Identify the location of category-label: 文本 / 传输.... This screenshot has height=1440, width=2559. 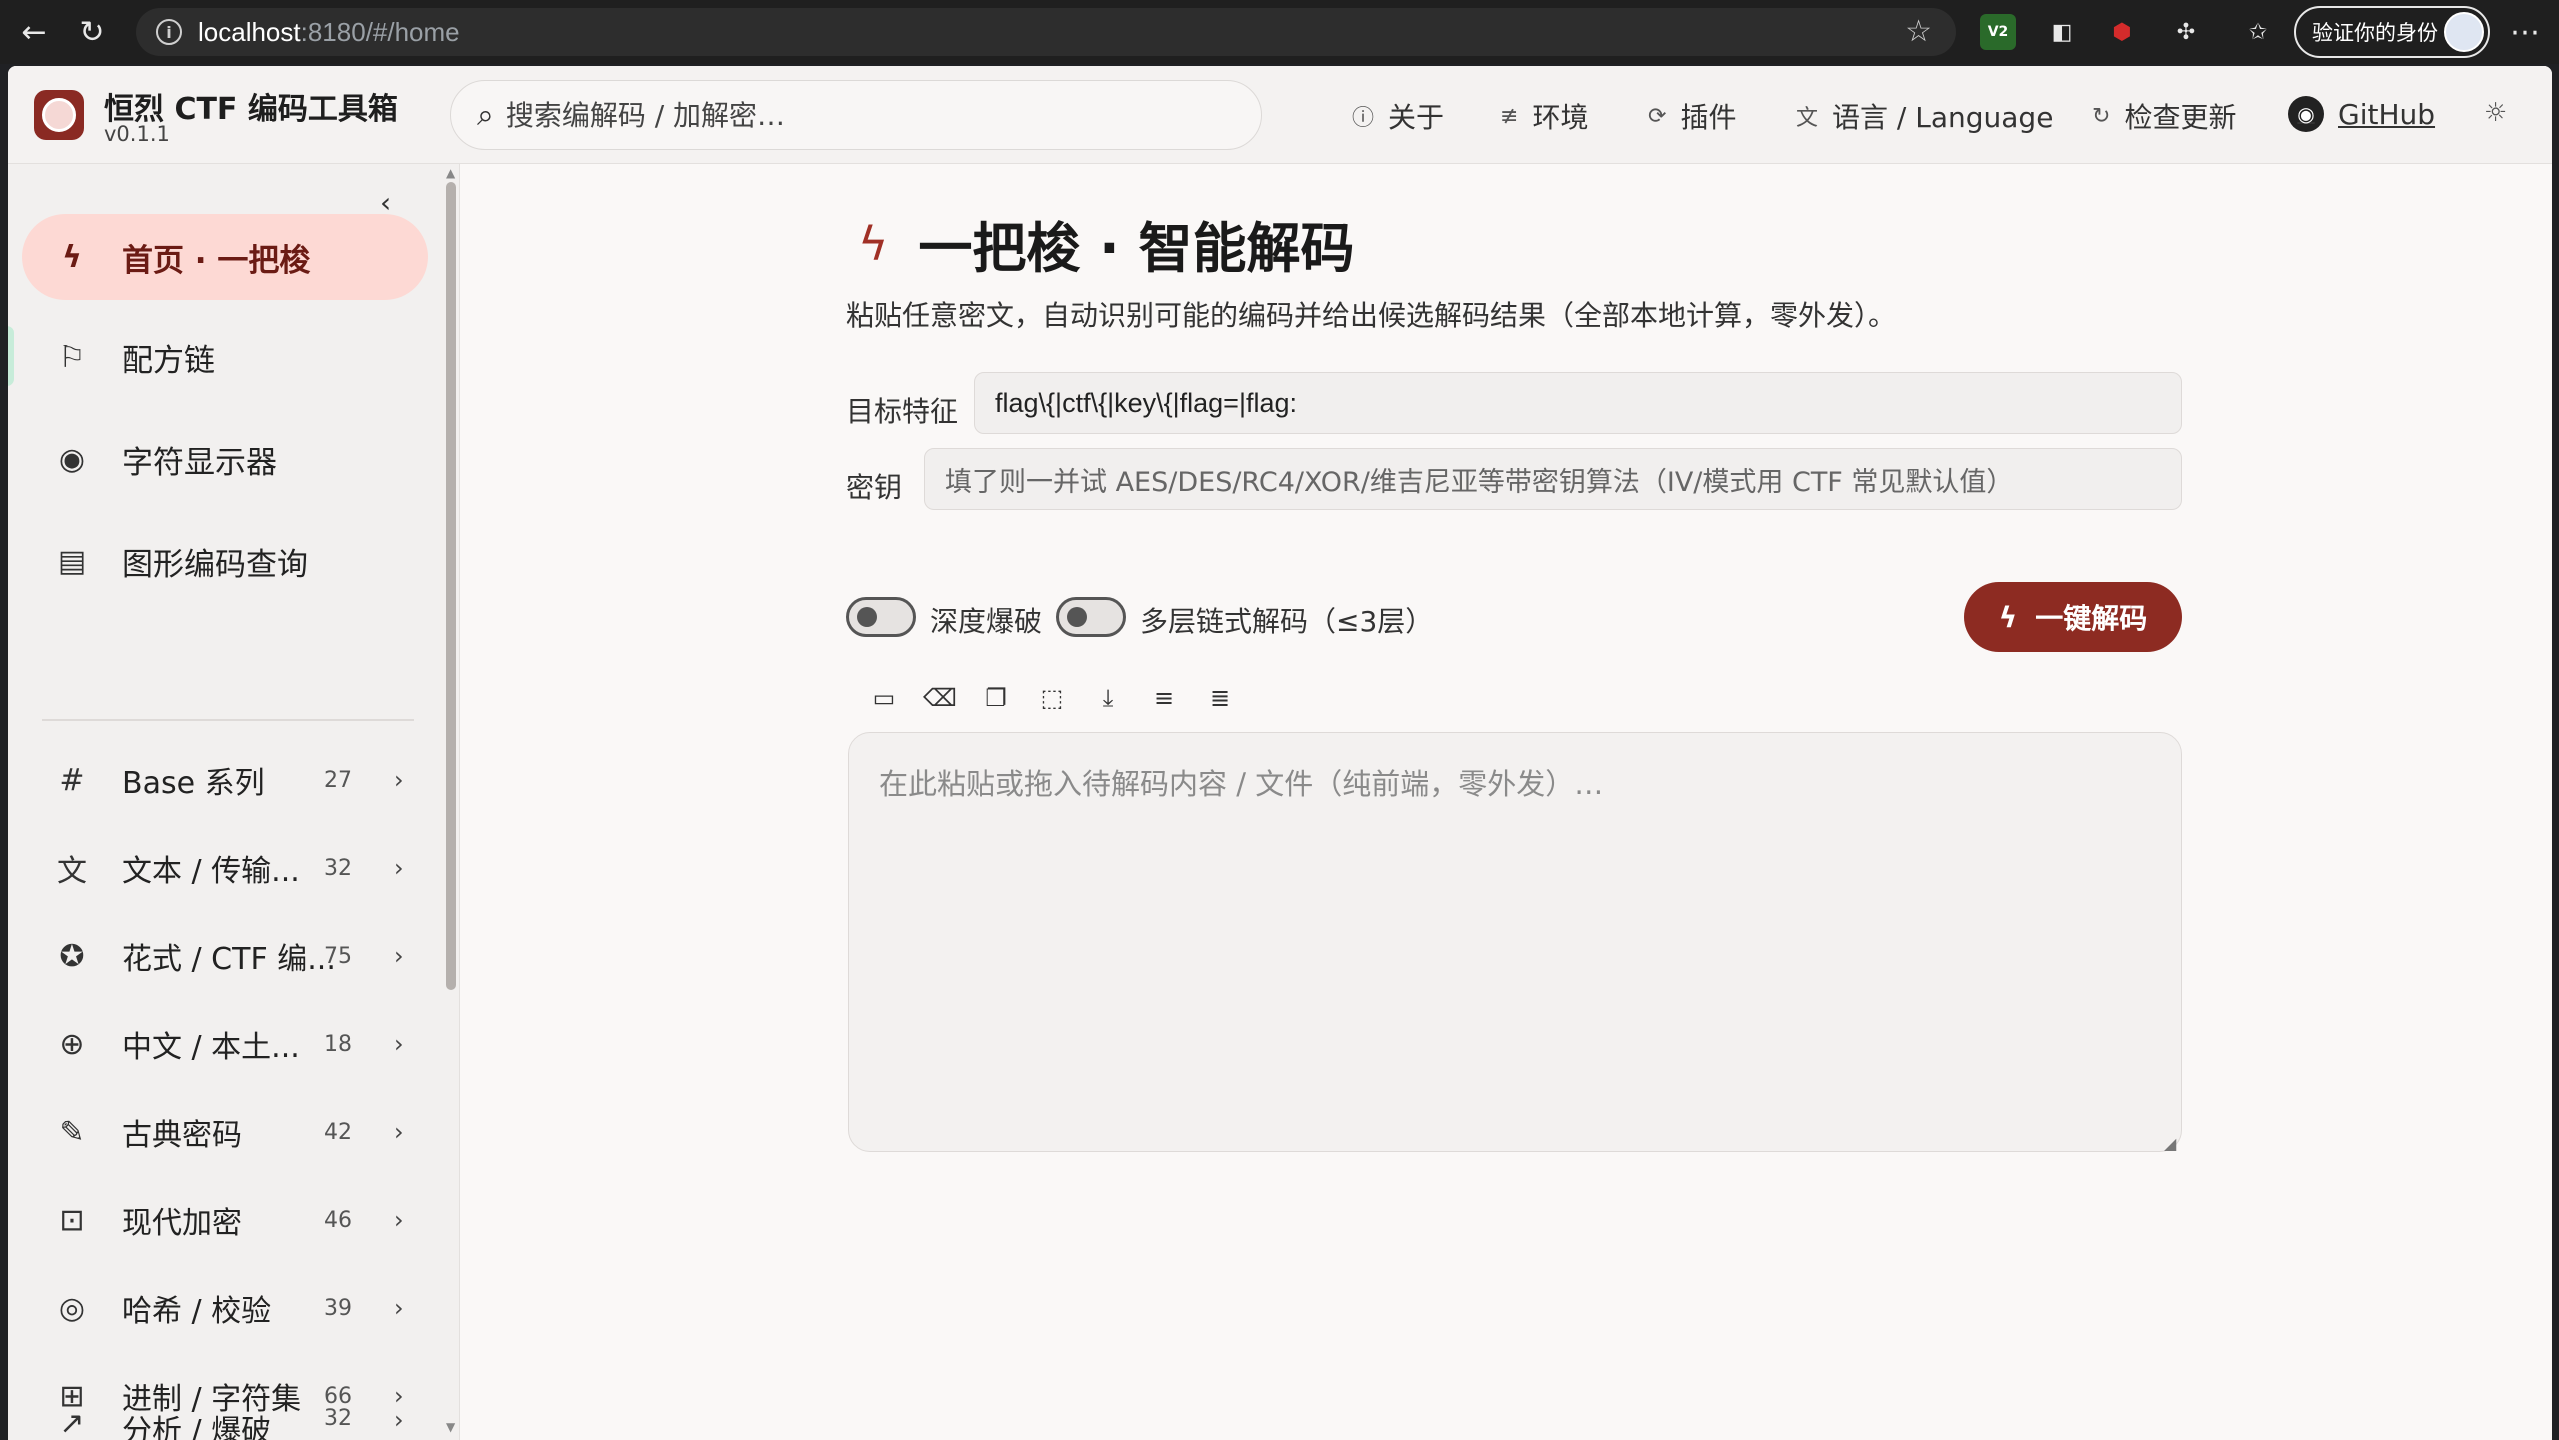
(211, 871).